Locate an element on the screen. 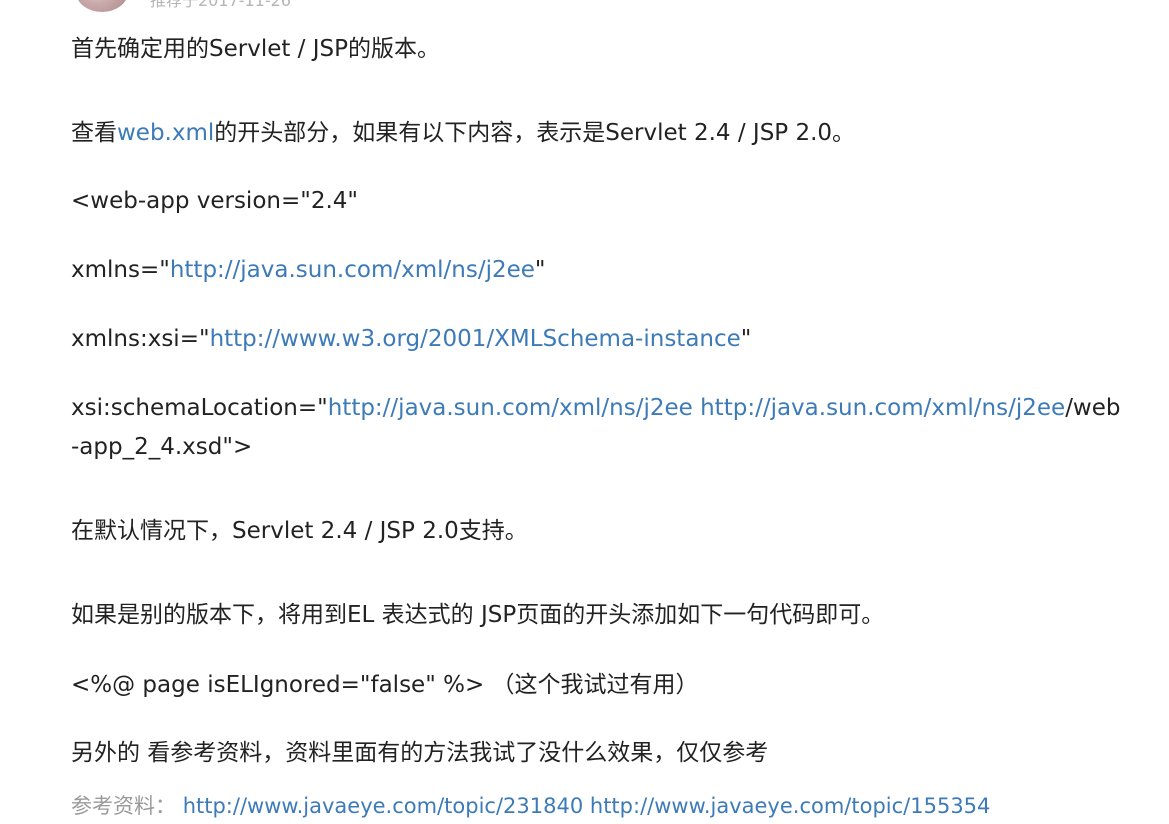 The width and height of the screenshot is (1169, 824). code-web-app-version: <web-app version="2.4" is located at coordinates (214, 201).